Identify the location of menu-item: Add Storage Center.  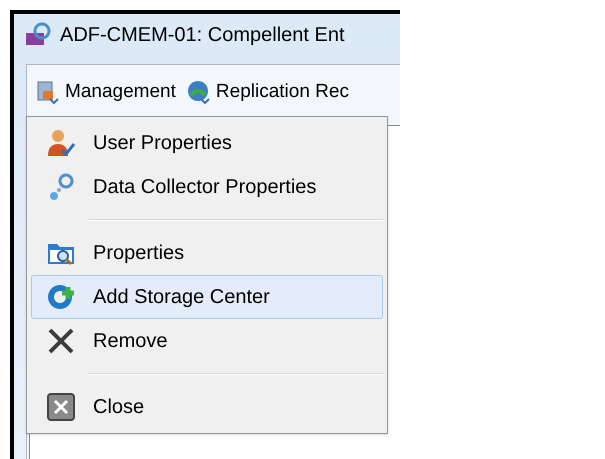
(207, 297).